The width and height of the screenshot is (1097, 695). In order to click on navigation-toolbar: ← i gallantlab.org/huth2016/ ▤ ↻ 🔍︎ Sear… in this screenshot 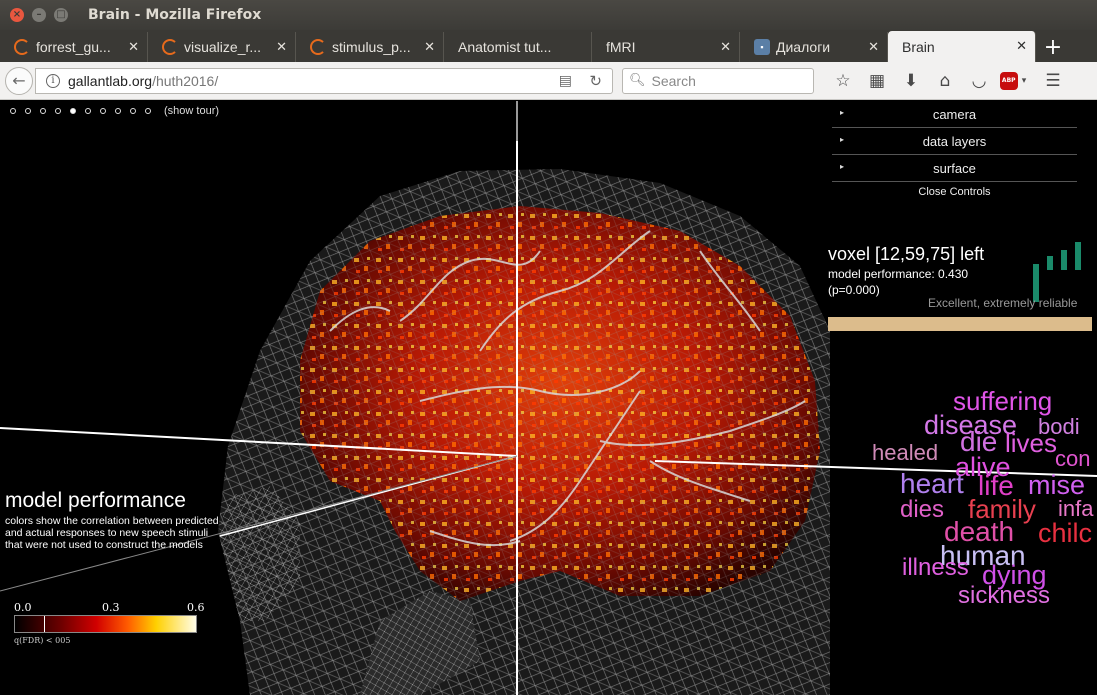, I will do `click(548, 81)`.